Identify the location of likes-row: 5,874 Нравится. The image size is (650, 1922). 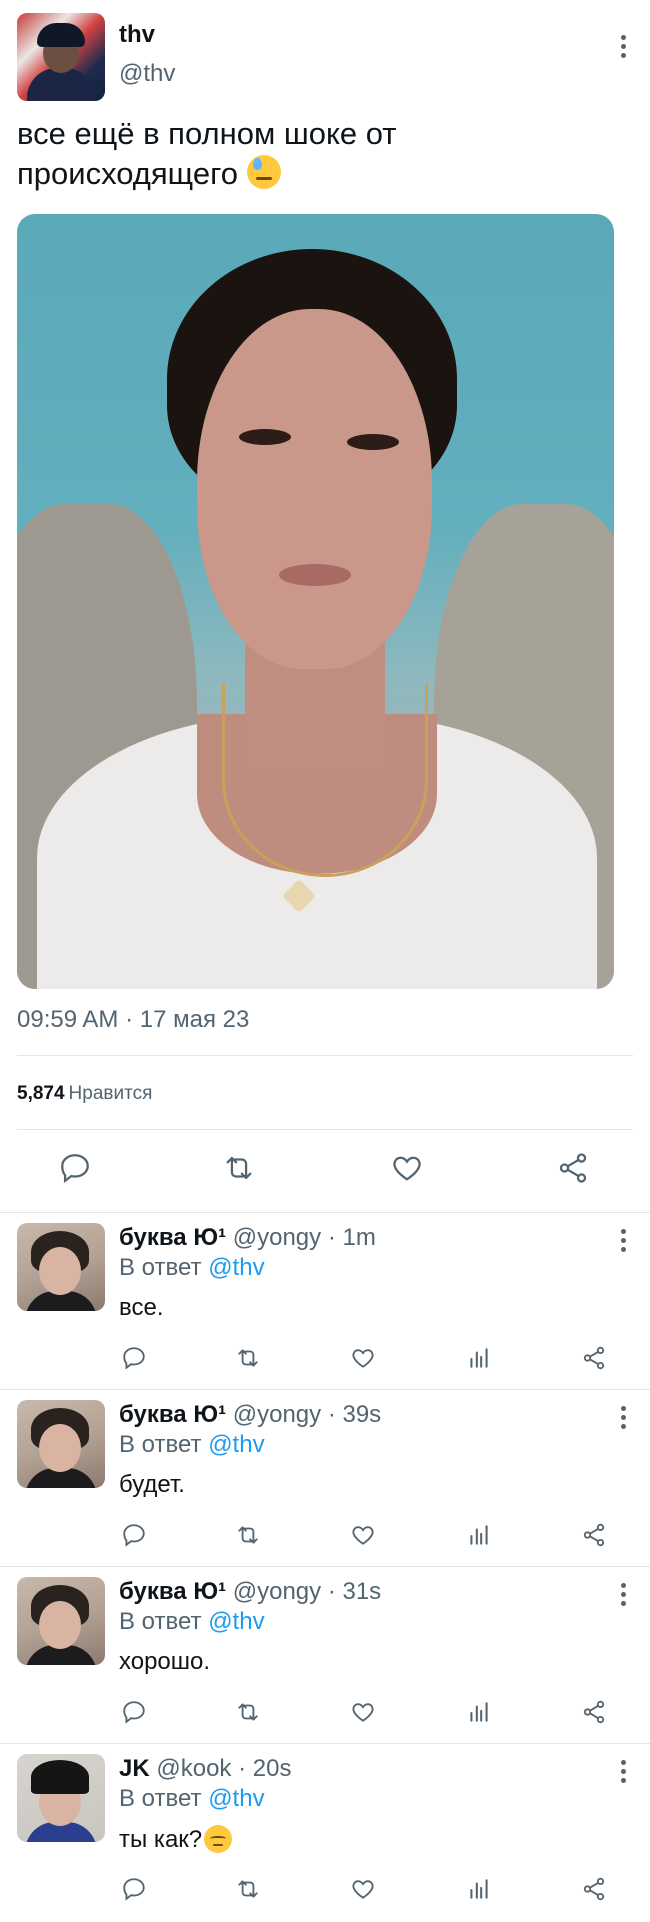
(84, 1094).